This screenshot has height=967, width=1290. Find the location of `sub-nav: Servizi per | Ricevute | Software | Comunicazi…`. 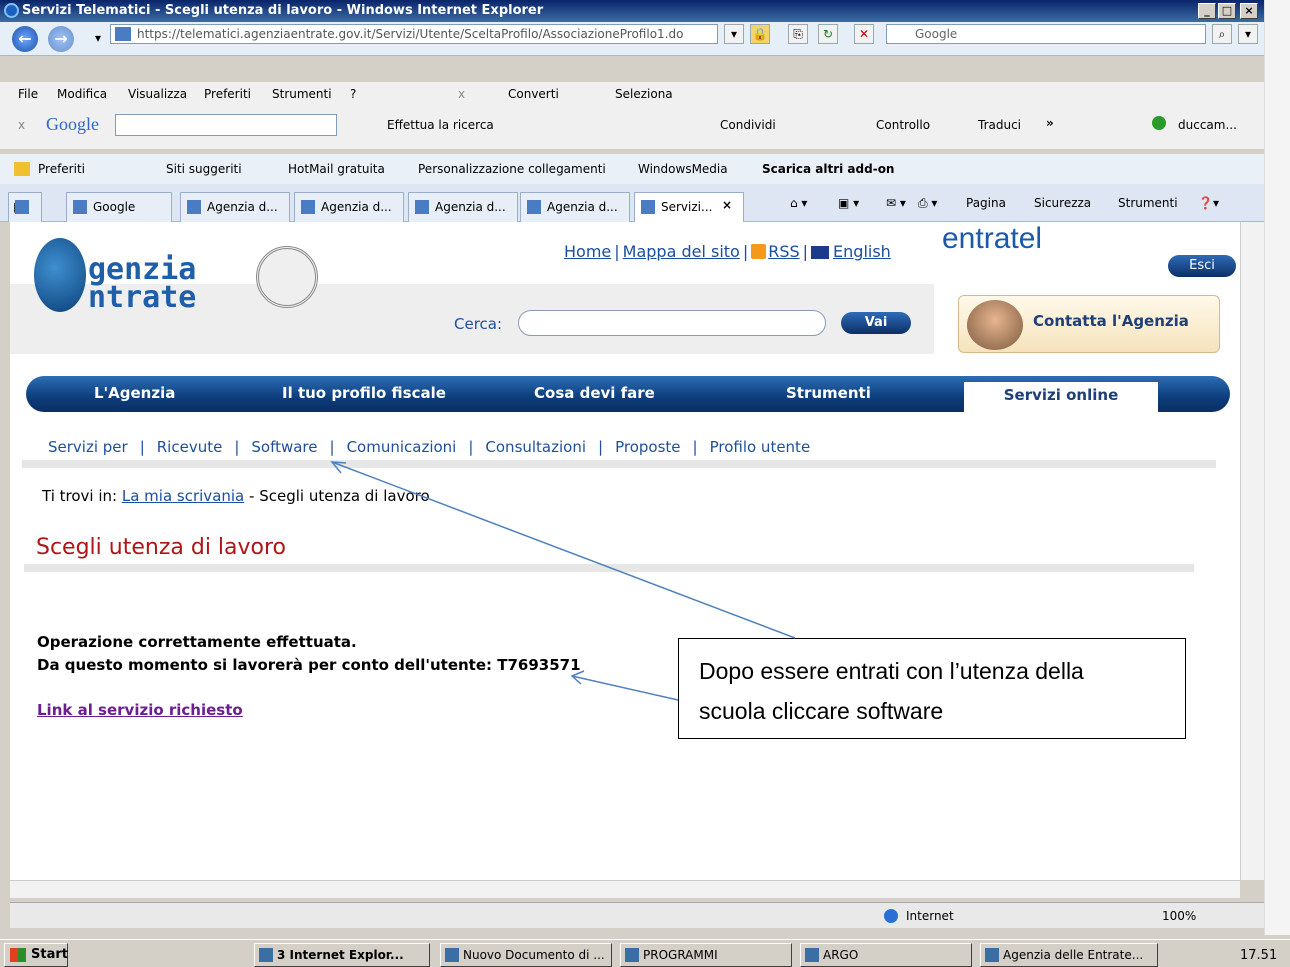

sub-nav: Servizi per | Ricevute | Software | Comunicazi… is located at coordinates (429, 447).